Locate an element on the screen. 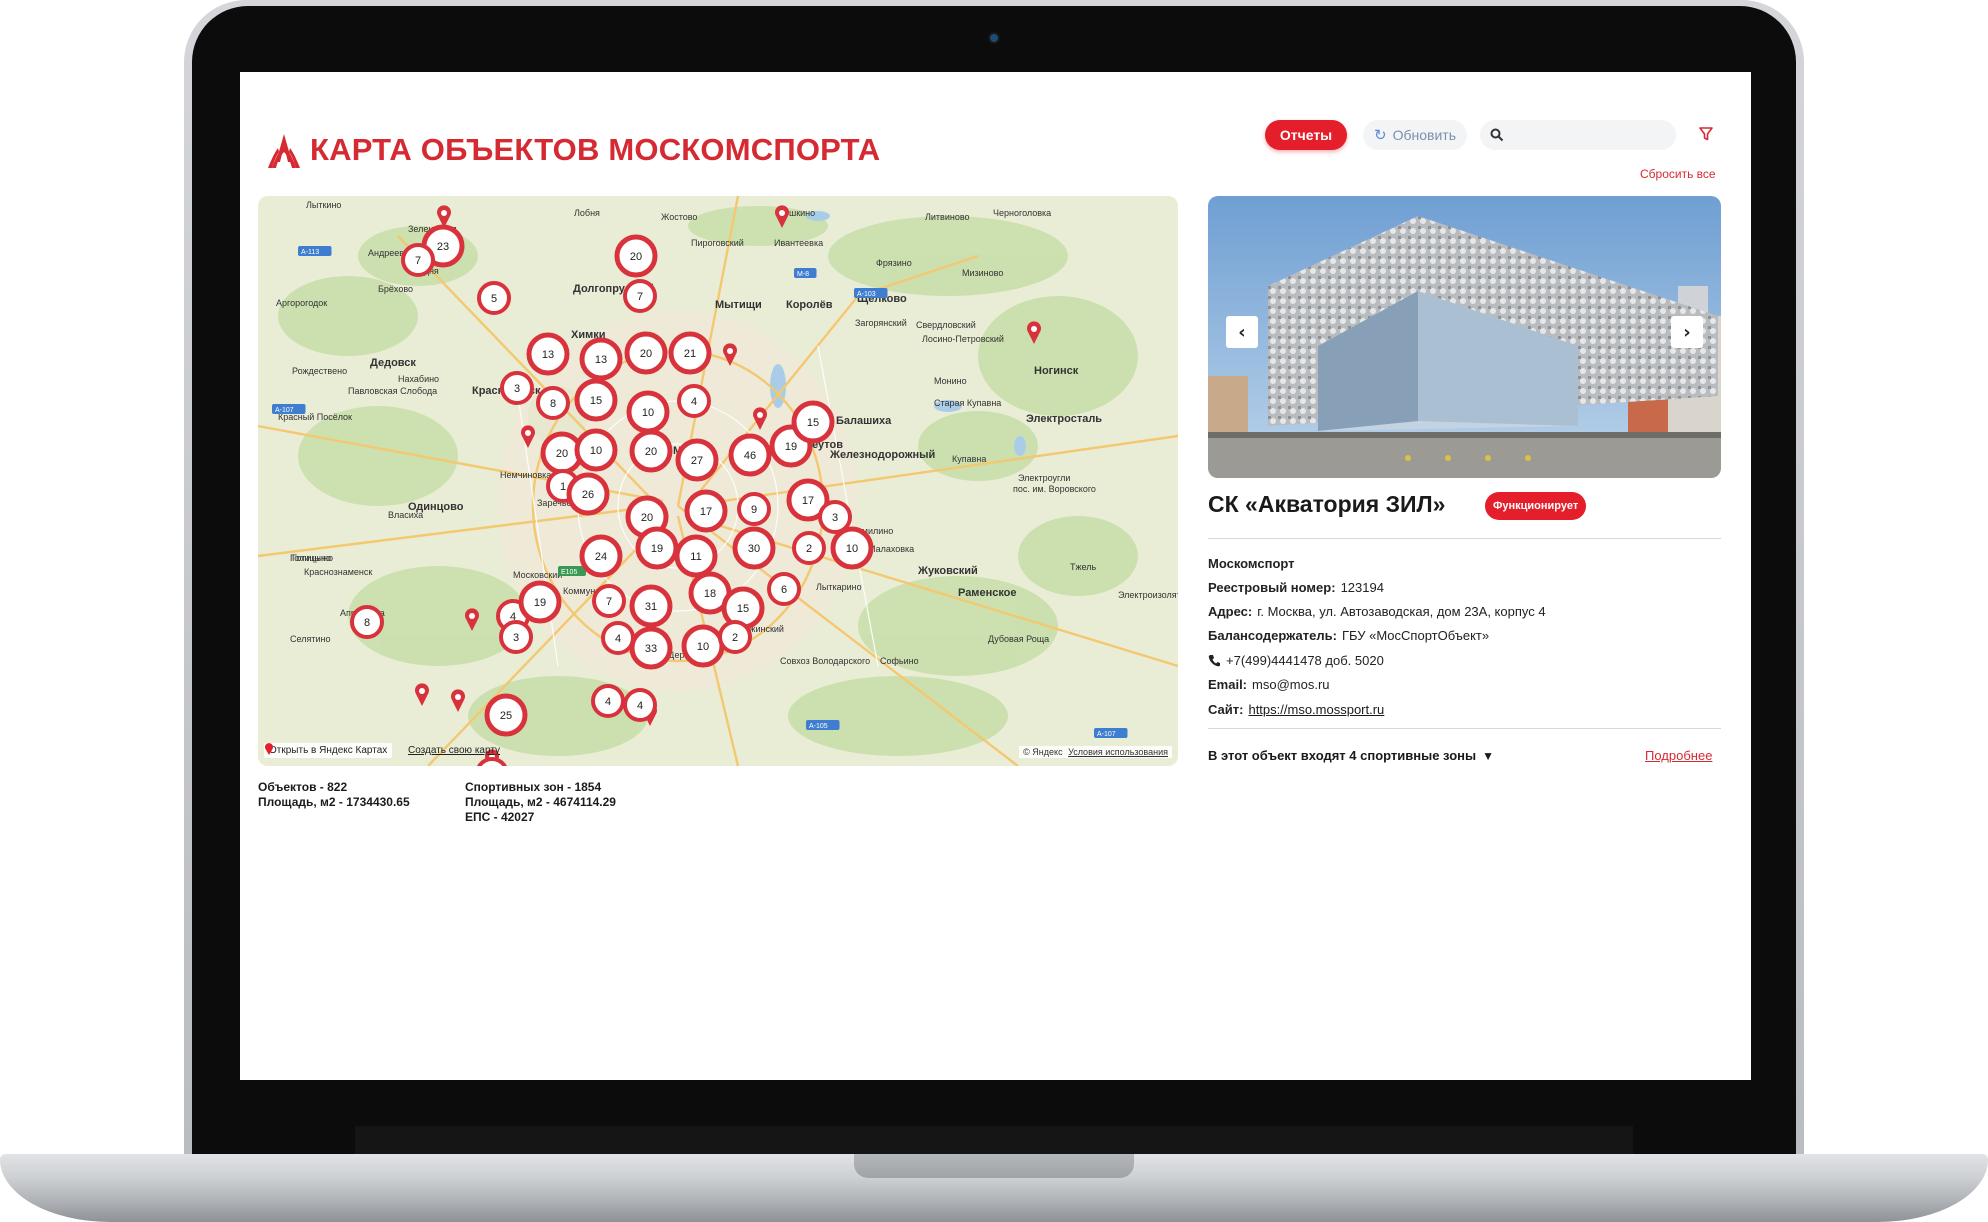 The height and width of the screenshot is (1222, 1988). place-label: Свердловский is located at coordinates (946, 325).